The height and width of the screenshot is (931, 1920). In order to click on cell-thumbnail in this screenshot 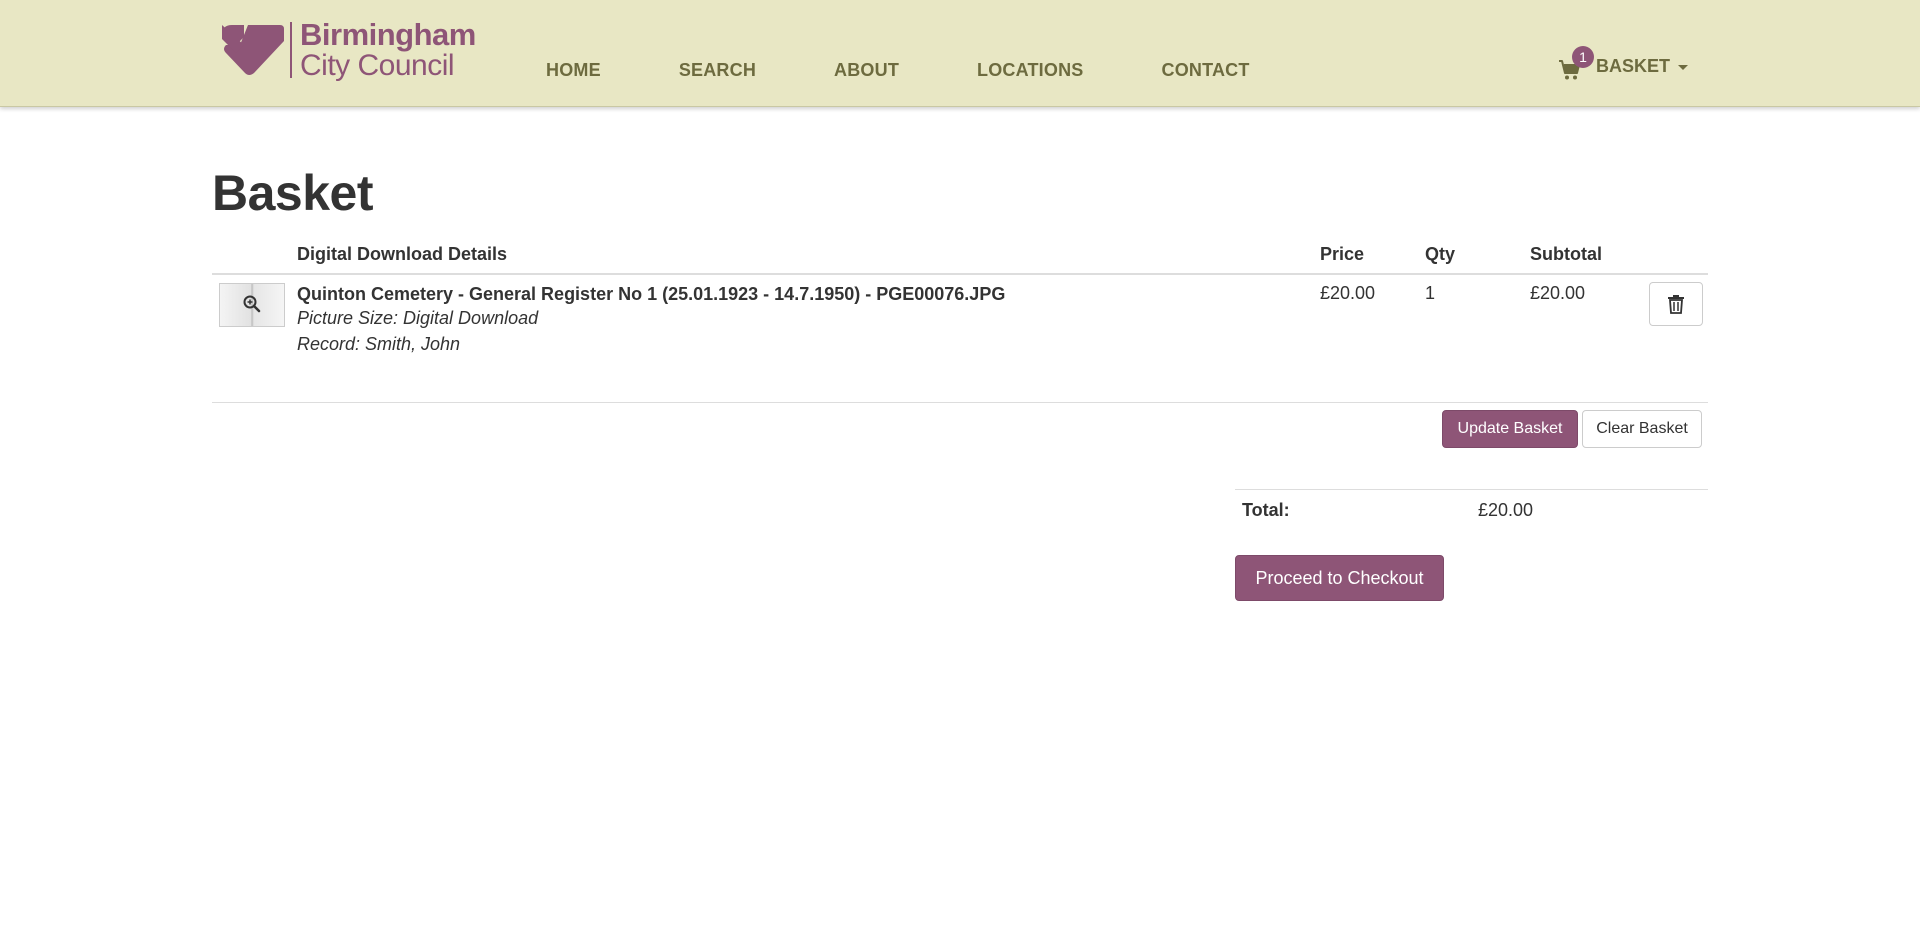, I will do `click(254, 315)`.